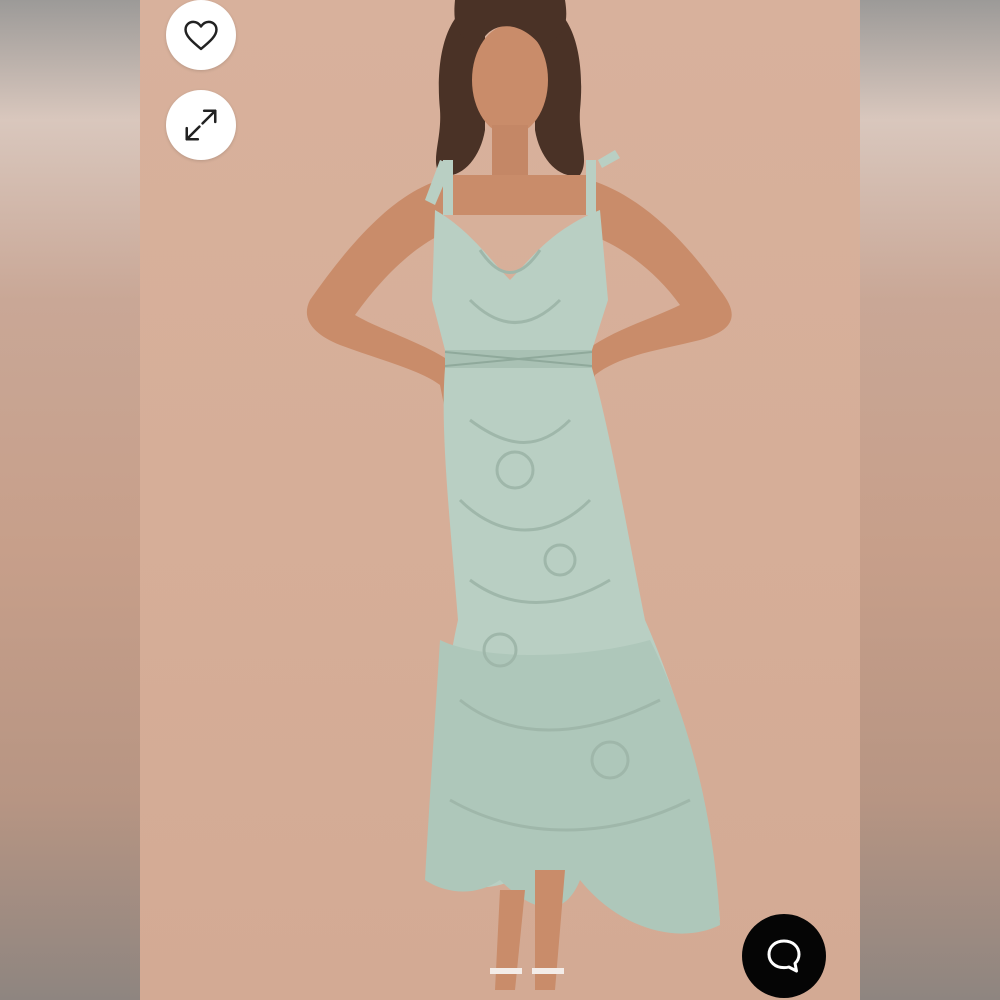 The height and width of the screenshot is (1000, 1000). Describe the element at coordinates (70, 500) in the screenshot. I see `left-blur-border` at that location.